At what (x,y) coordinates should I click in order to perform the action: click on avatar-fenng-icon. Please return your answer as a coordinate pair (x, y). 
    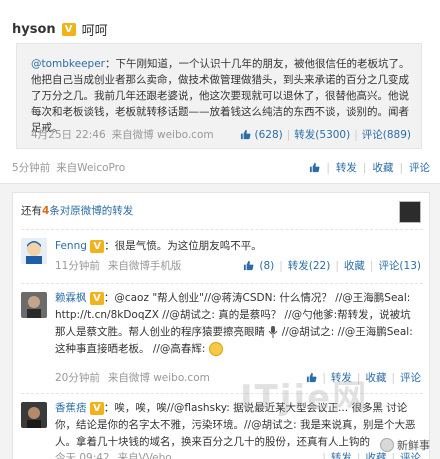
    Looking at the image, I should click on (34, 251).